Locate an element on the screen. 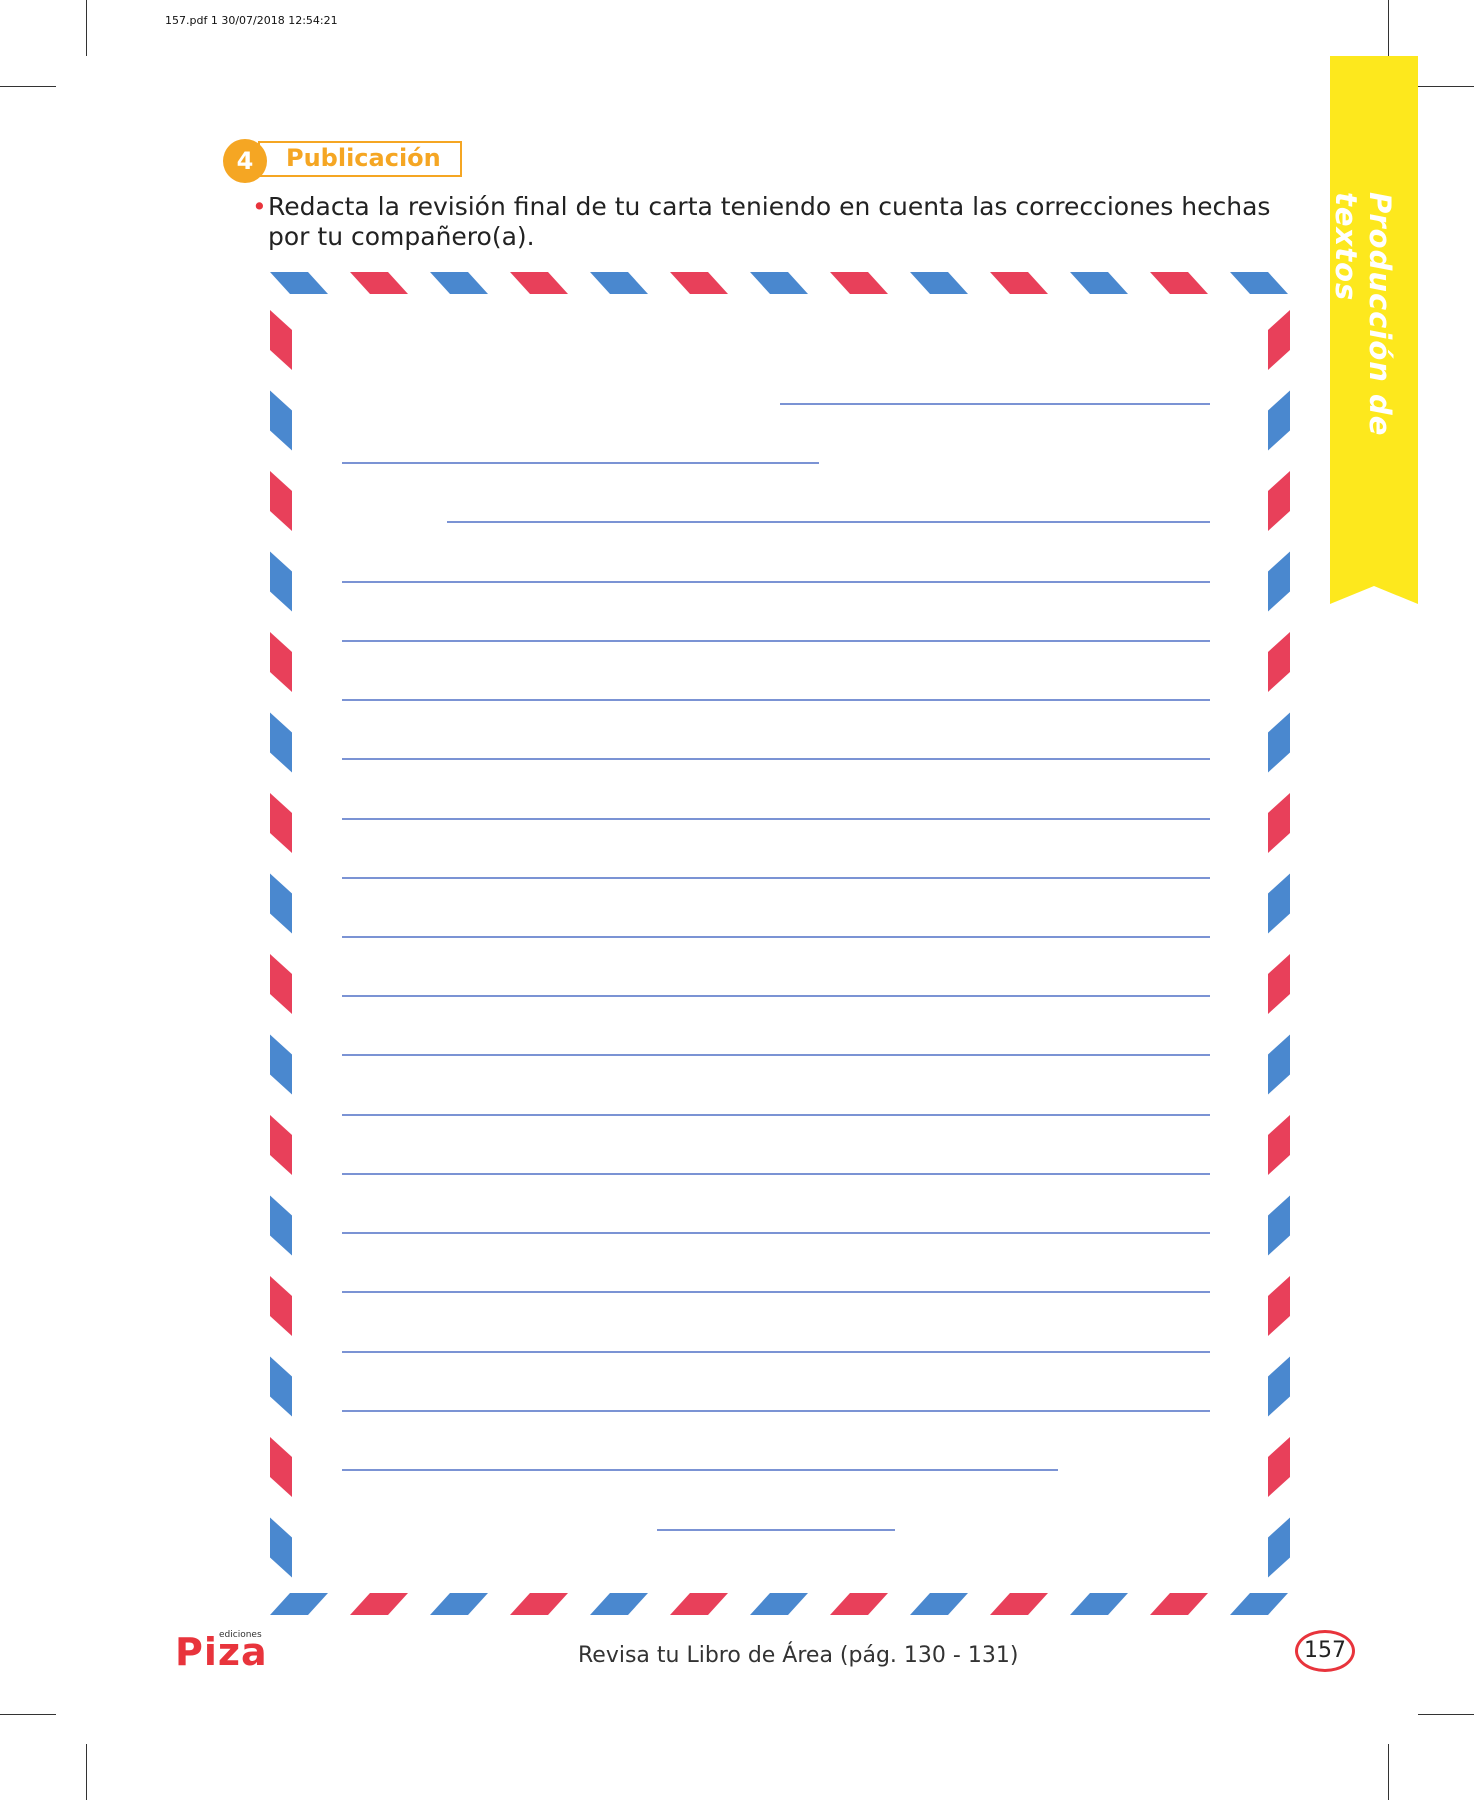  page-number: 157 is located at coordinates (1325, 1651).